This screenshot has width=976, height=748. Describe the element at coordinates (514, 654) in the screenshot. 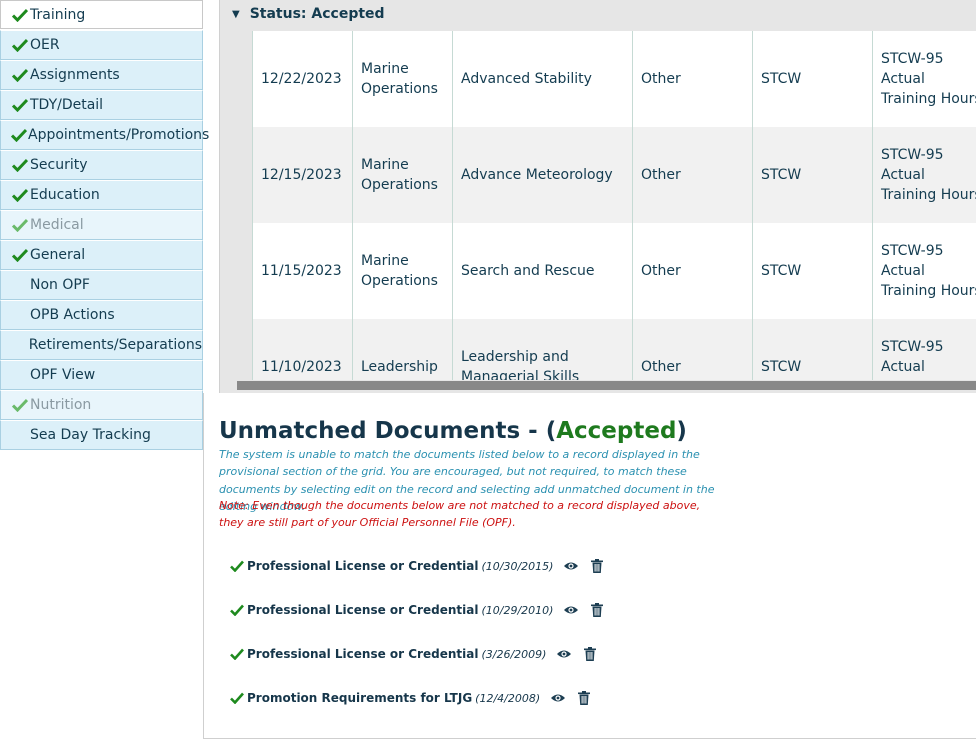

I see `document-date: (3/26/2009)` at that location.